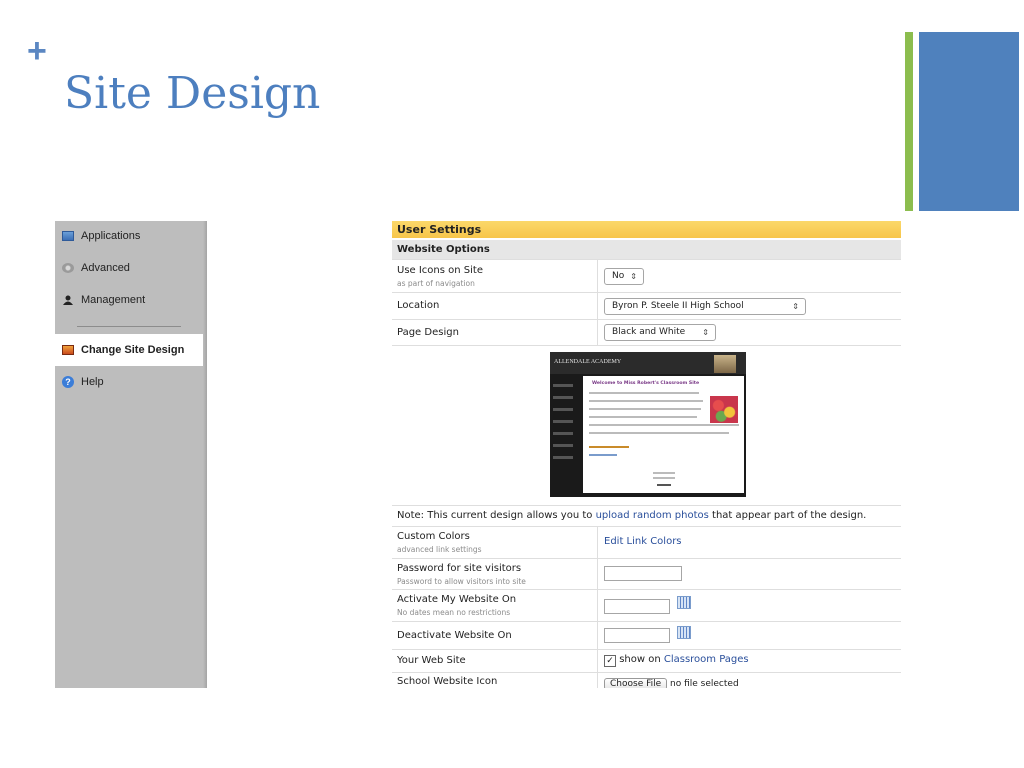 The width and height of the screenshot is (1024, 768). I want to click on custom-colors-label: Custom Colors, so click(433, 536).